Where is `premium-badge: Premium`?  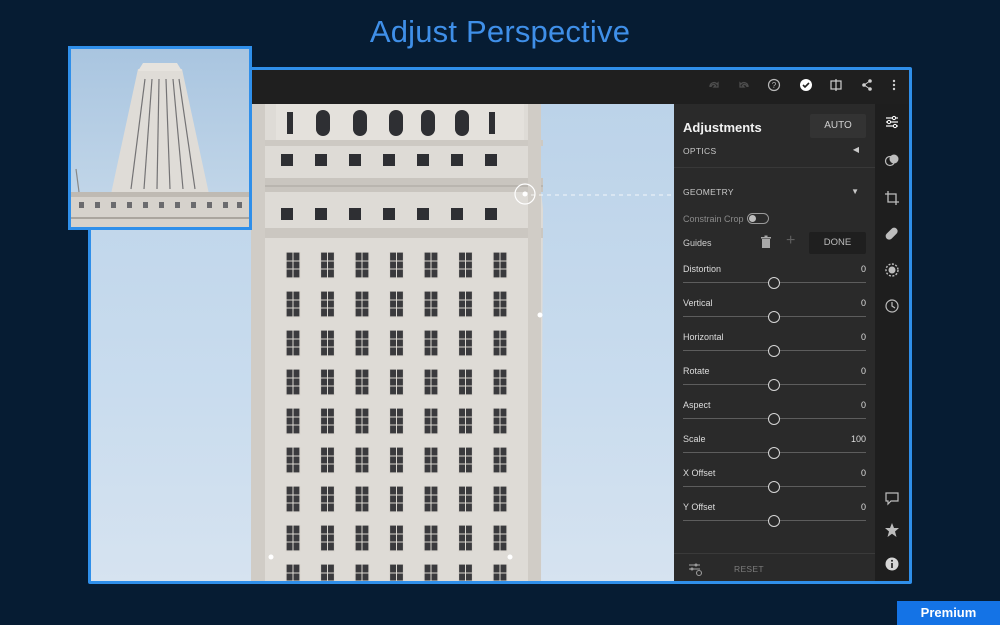
premium-badge: Premium is located at coordinates (948, 613).